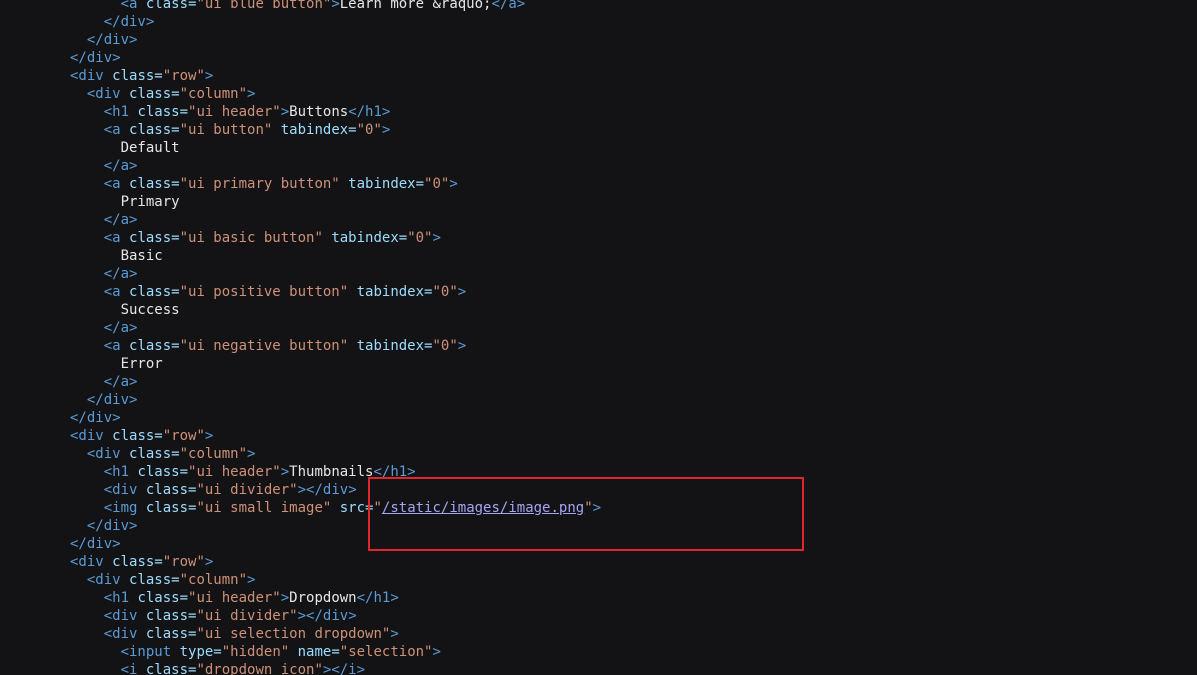 The width and height of the screenshot is (1197, 675). I want to click on source-link: /static/images/image.png, so click(483, 508).